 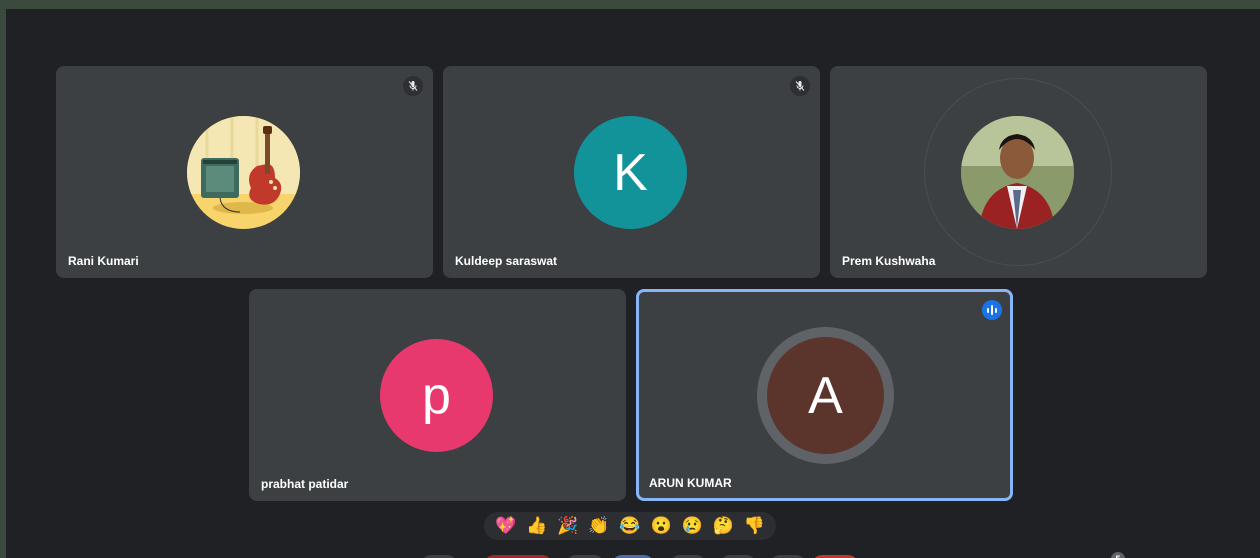 I want to click on participant-tile-rani-kumari: Rani Kumari, so click(x=244, y=172).